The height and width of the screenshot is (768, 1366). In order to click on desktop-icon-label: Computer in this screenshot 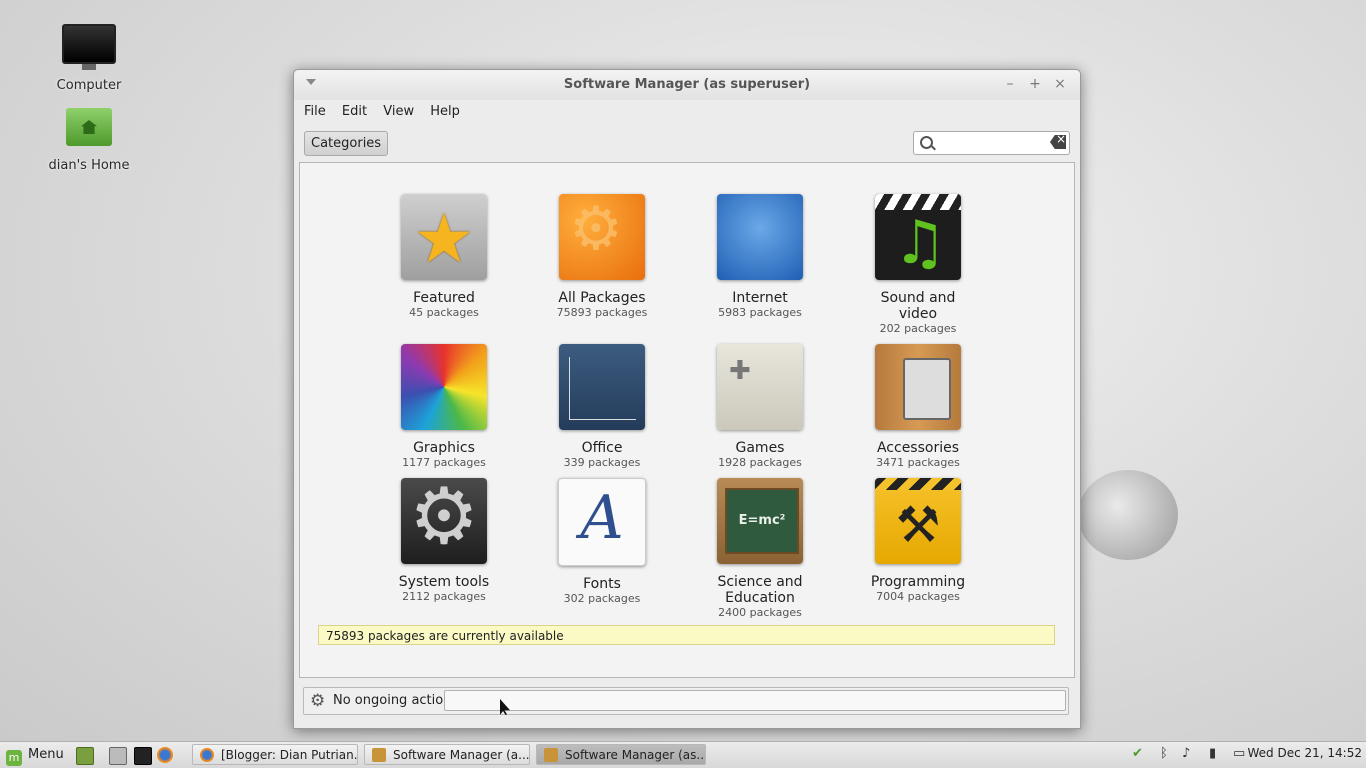, I will do `click(89, 85)`.